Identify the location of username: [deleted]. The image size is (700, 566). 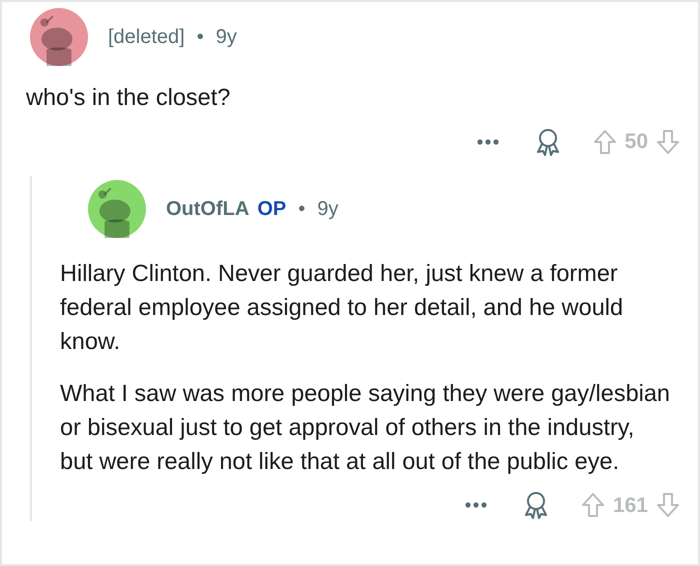
(146, 37).